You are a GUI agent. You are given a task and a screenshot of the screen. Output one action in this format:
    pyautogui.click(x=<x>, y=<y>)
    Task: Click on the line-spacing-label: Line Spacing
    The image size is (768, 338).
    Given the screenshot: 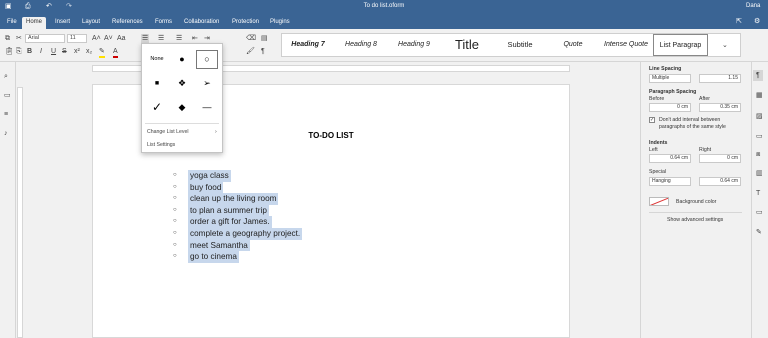 What is the action you would take?
    pyautogui.click(x=665, y=69)
    